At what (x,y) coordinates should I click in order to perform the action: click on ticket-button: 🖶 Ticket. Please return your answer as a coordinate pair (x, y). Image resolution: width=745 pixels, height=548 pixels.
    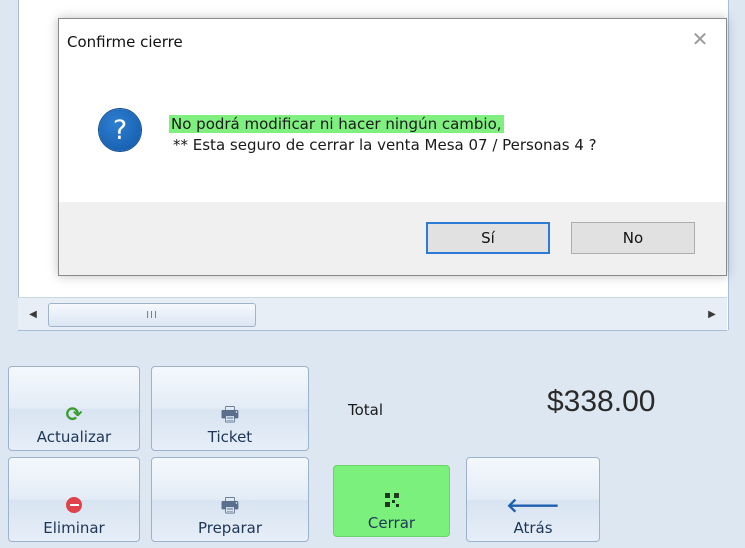
    Looking at the image, I should click on (230, 408).